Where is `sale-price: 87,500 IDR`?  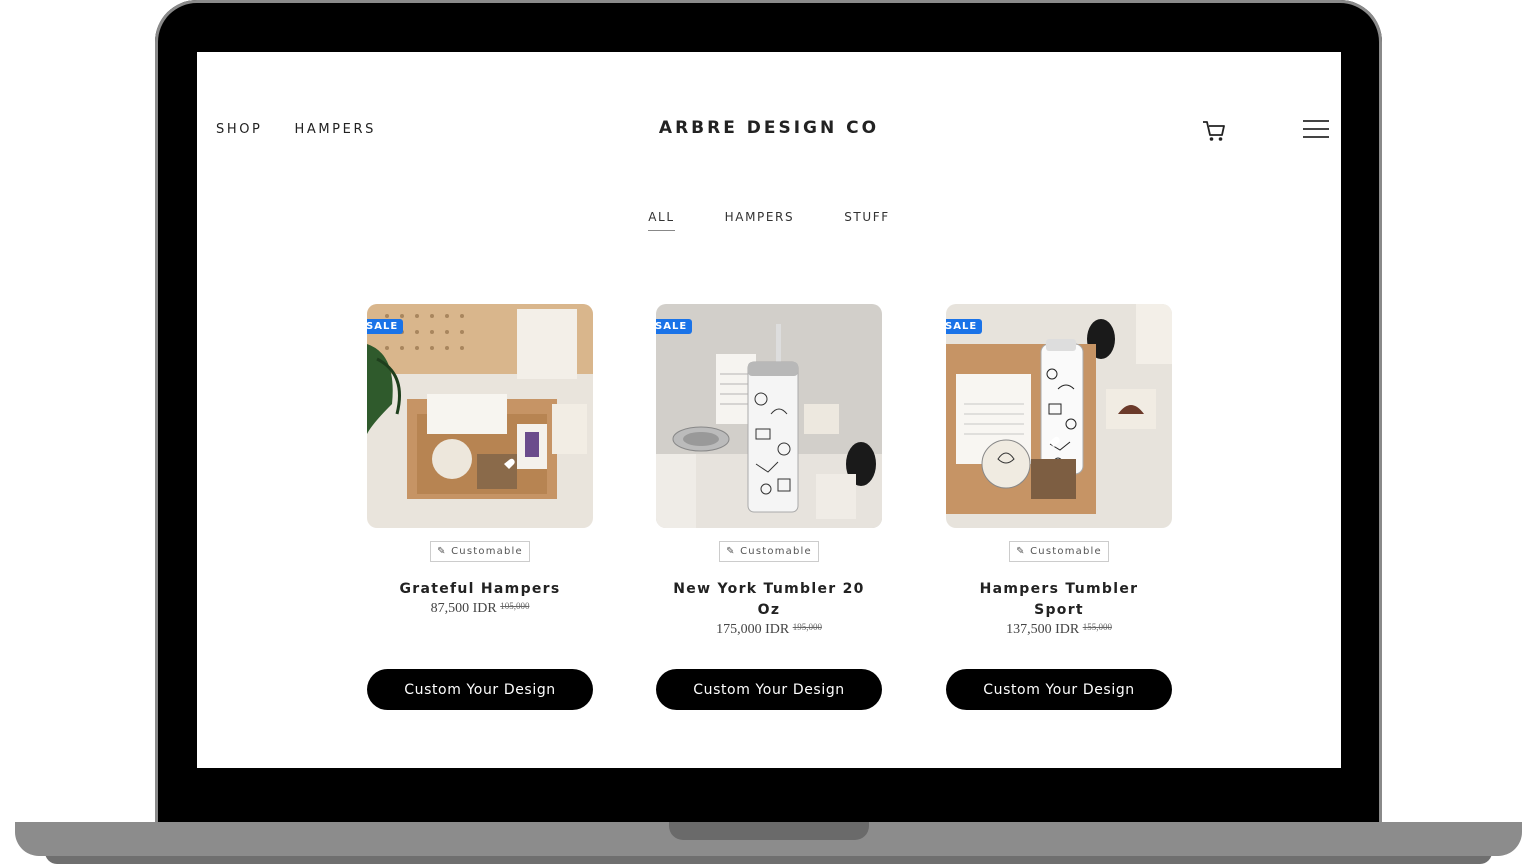
sale-price: 87,500 IDR is located at coordinates (463, 608).